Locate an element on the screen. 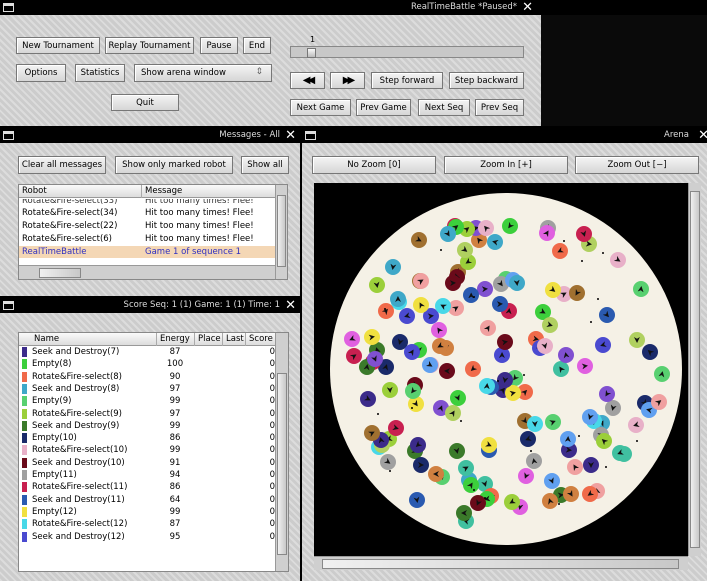 This screenshot has width=707, height=581. column-score: Score is located at coordinates (261, 339).